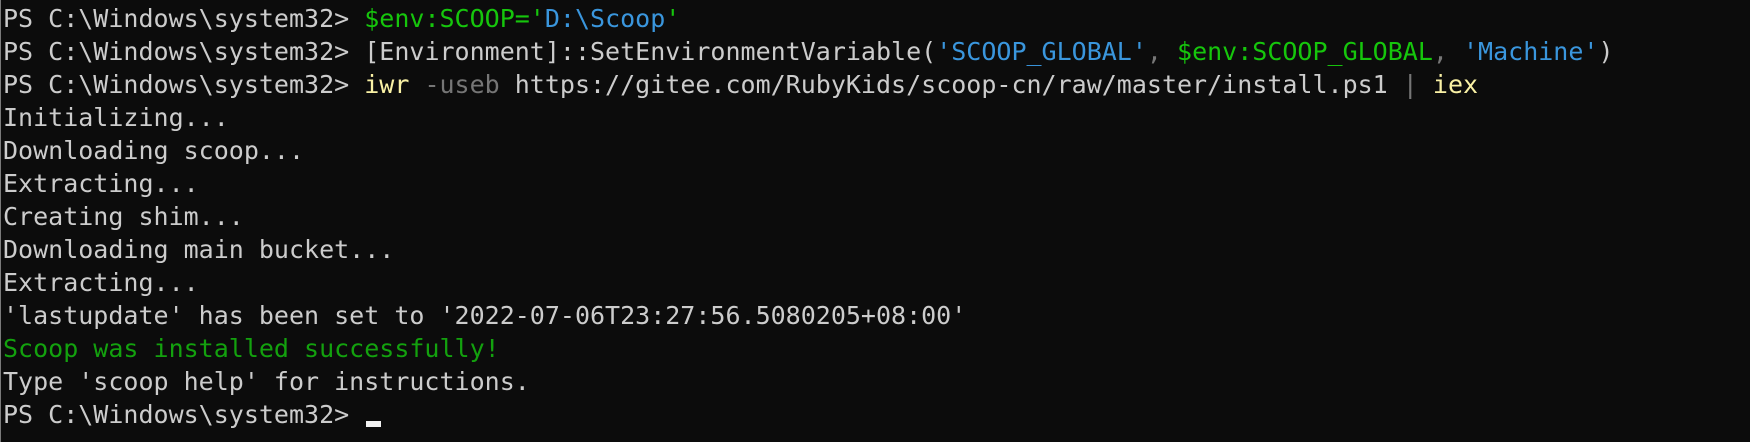 This screenshot has width=1750, height=442. Describe the element at coordinates (876, 348) in the screenshot. I see `success-message: Scoop was installed successfully!` at that location.